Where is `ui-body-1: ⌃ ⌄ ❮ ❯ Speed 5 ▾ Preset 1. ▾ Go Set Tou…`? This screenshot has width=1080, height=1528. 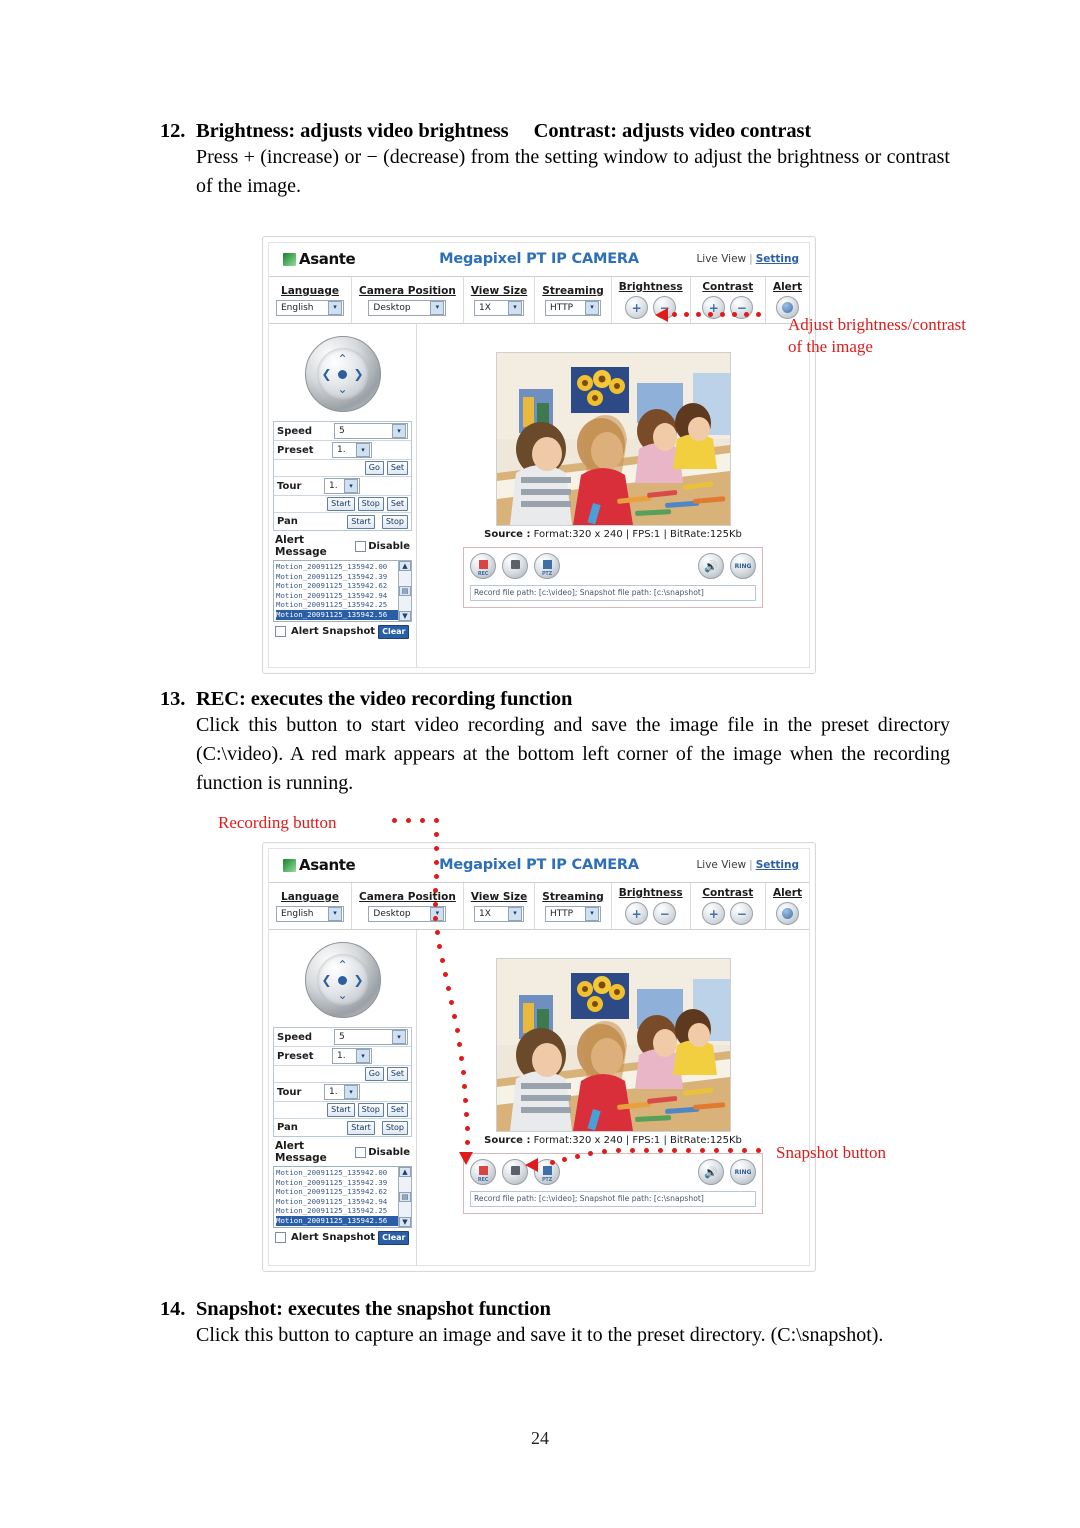 ui-body-1: ⌃ ⌄ ❮ ❯ Speed 5 ▾ Preset 1. ▾ Go Set Tou… is located at coordinates (539, 496).